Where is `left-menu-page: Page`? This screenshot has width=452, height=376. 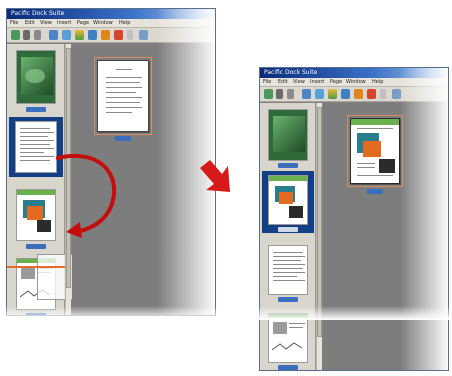
left-menu-page: Page is located at coordinates (83, 23).